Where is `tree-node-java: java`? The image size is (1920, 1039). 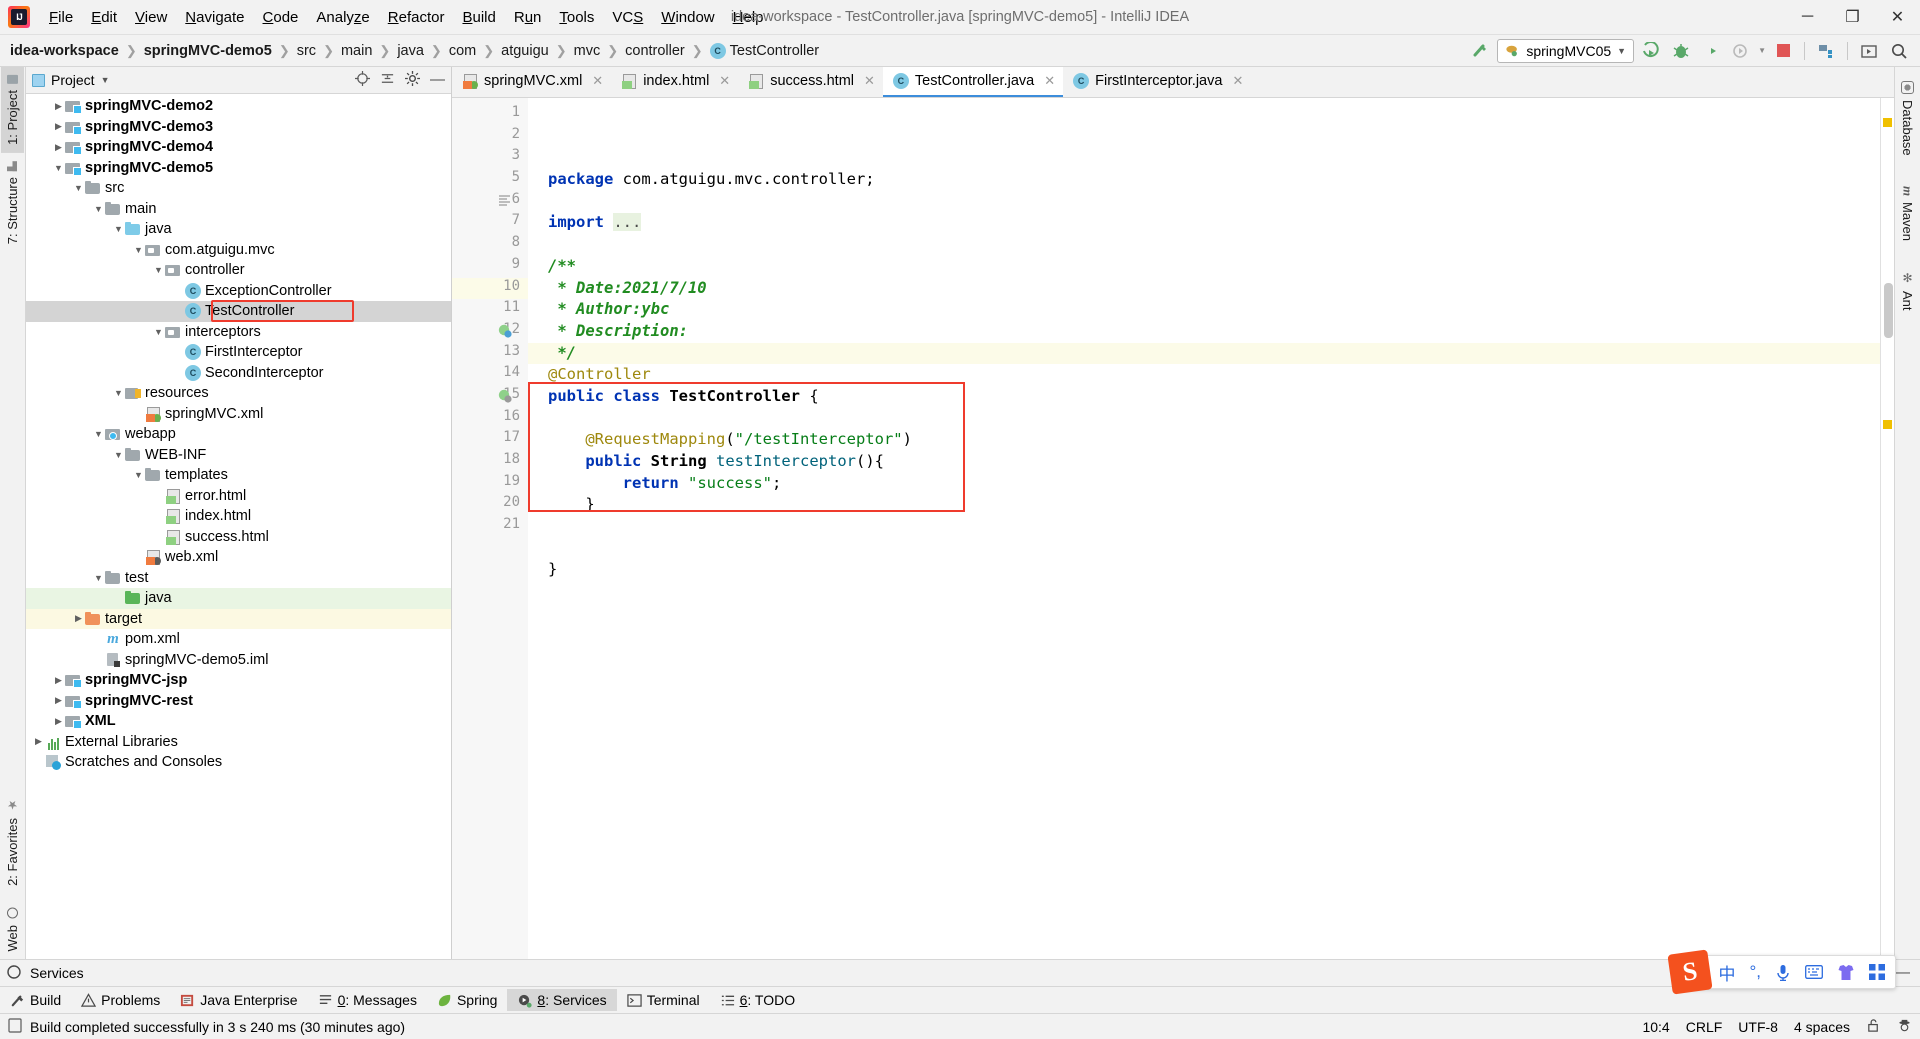 tree-node-java: java is located at coordinates (238, 598).